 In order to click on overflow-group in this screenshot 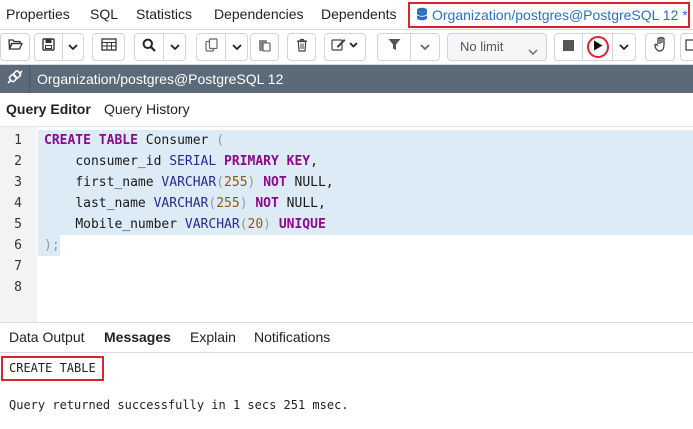, I will do `click(686, 47)`.